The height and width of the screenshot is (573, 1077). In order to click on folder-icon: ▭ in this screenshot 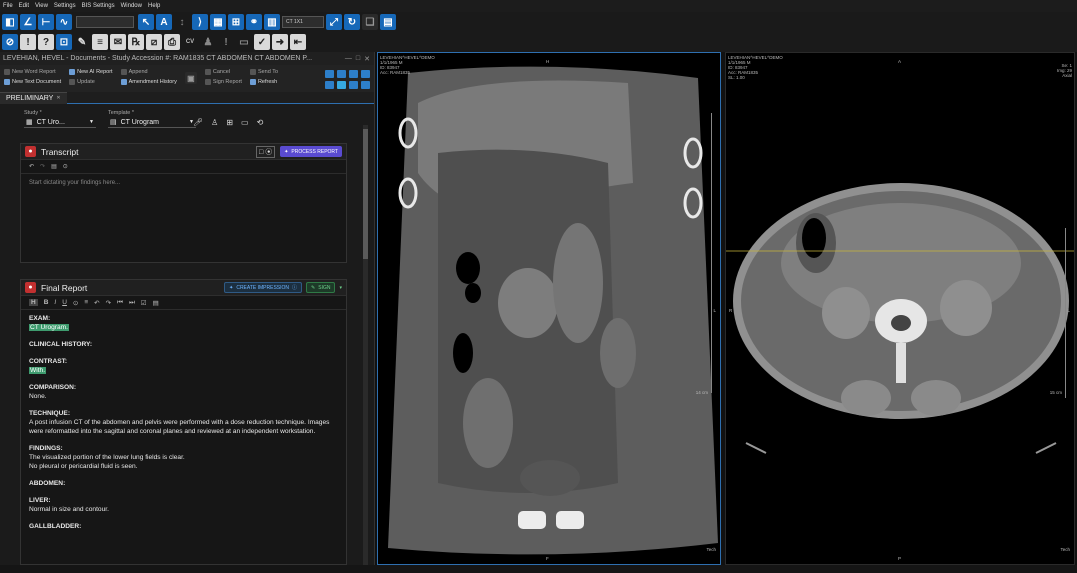, I will do `click(244, 42)`.